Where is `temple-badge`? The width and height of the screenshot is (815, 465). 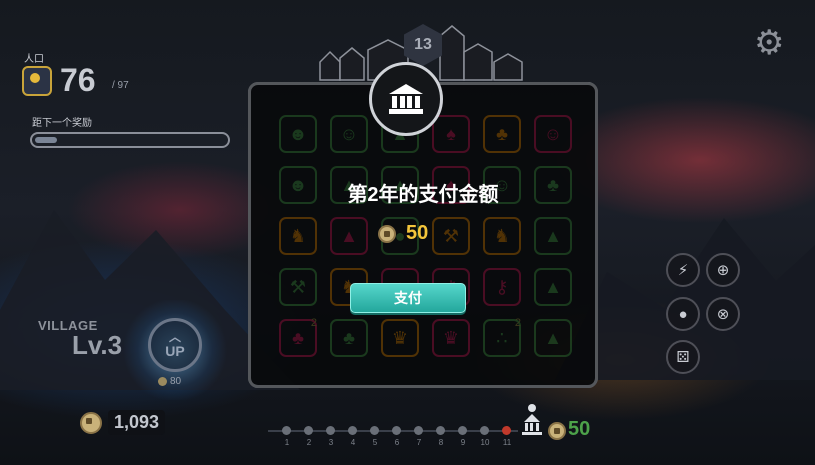
temple-badge is located at coordinates (406, 99).